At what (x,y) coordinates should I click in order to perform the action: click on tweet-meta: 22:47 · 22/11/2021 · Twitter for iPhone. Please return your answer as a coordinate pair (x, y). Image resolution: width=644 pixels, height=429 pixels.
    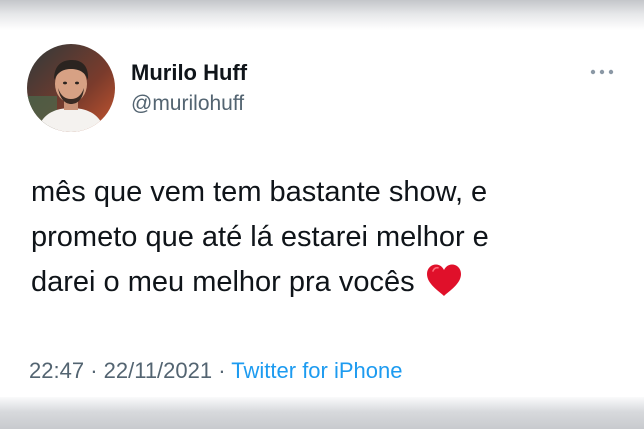
    Looking at the image, I should click on (215, 371).